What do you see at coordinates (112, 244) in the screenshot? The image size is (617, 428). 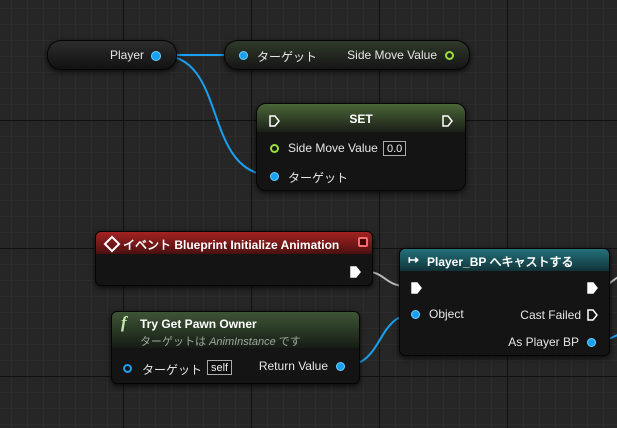 I see `diamond-icon` at bounding box center [112, 244].